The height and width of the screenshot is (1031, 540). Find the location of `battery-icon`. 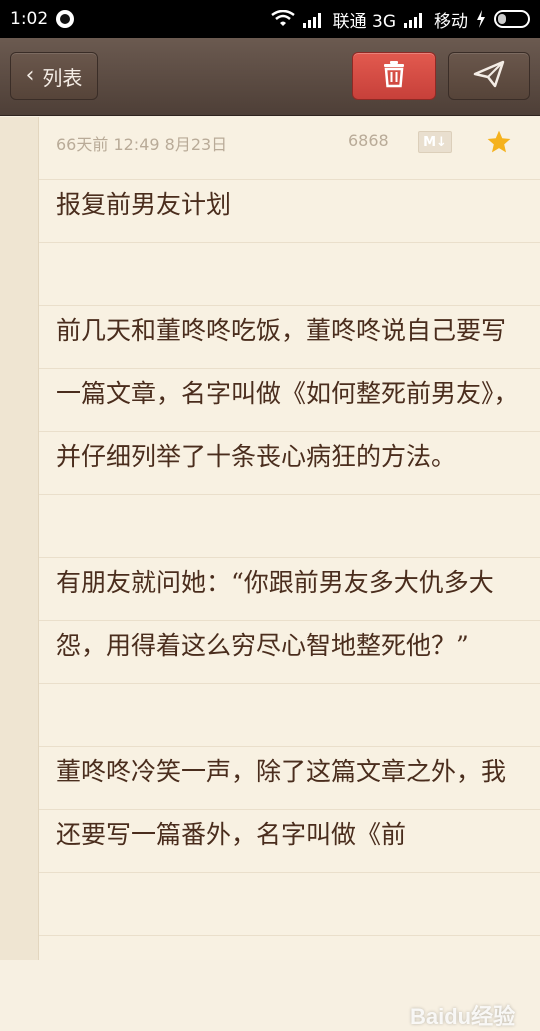

battery-icon is located at coordinates (512, 19).